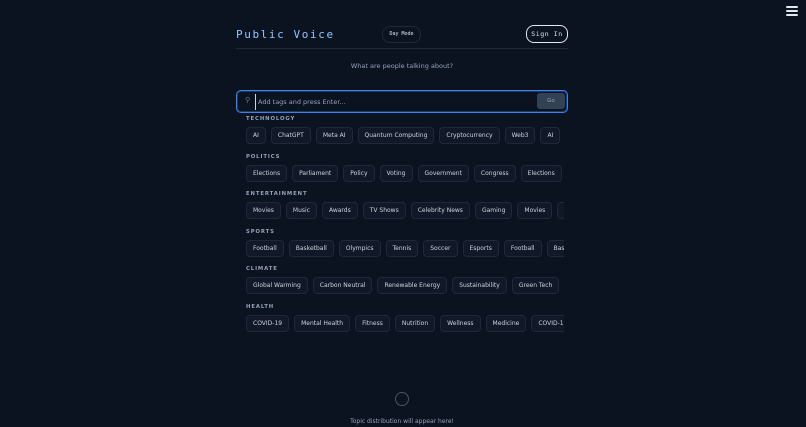  What do you see at coordinates (493, 211) in the screenshot?
I see `tag-chip: Gaming` at bounding box center [493, 211].